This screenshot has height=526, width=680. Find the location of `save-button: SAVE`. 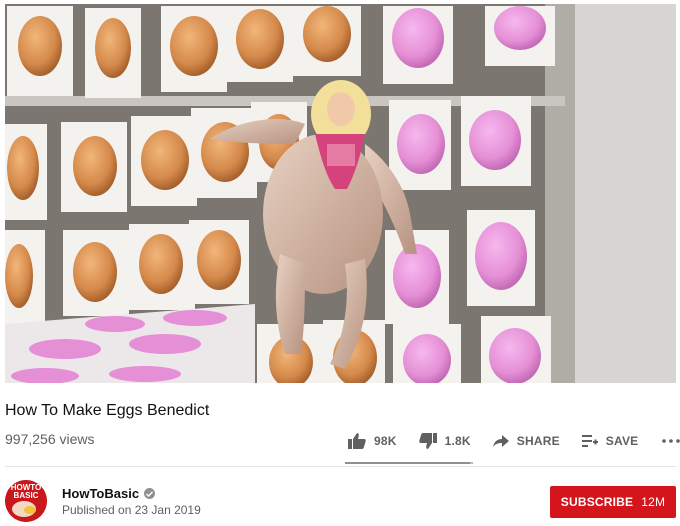

save-button: SAVE is located at coordinates (610, 441).